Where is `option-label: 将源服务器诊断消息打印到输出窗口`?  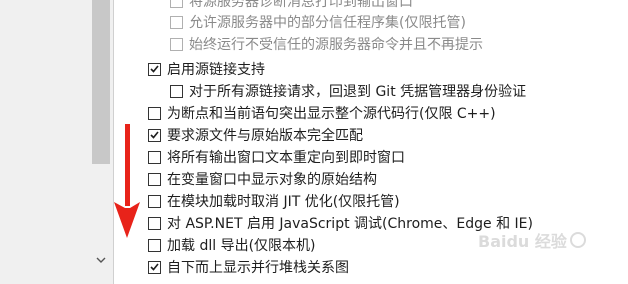 option-label: 将源服务器诊断消息打印到输出窗口 is located at coordinates (301, 5).